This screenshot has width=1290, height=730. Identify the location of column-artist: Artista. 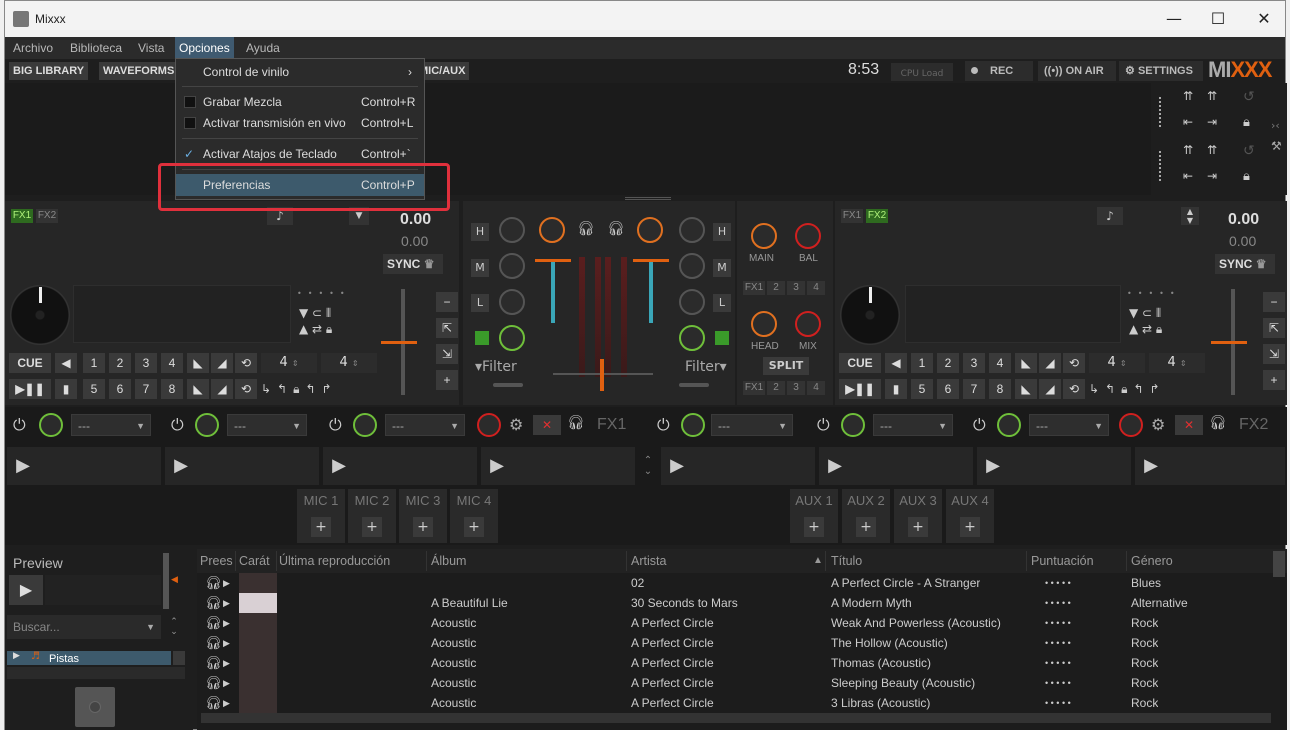
(648, 561).